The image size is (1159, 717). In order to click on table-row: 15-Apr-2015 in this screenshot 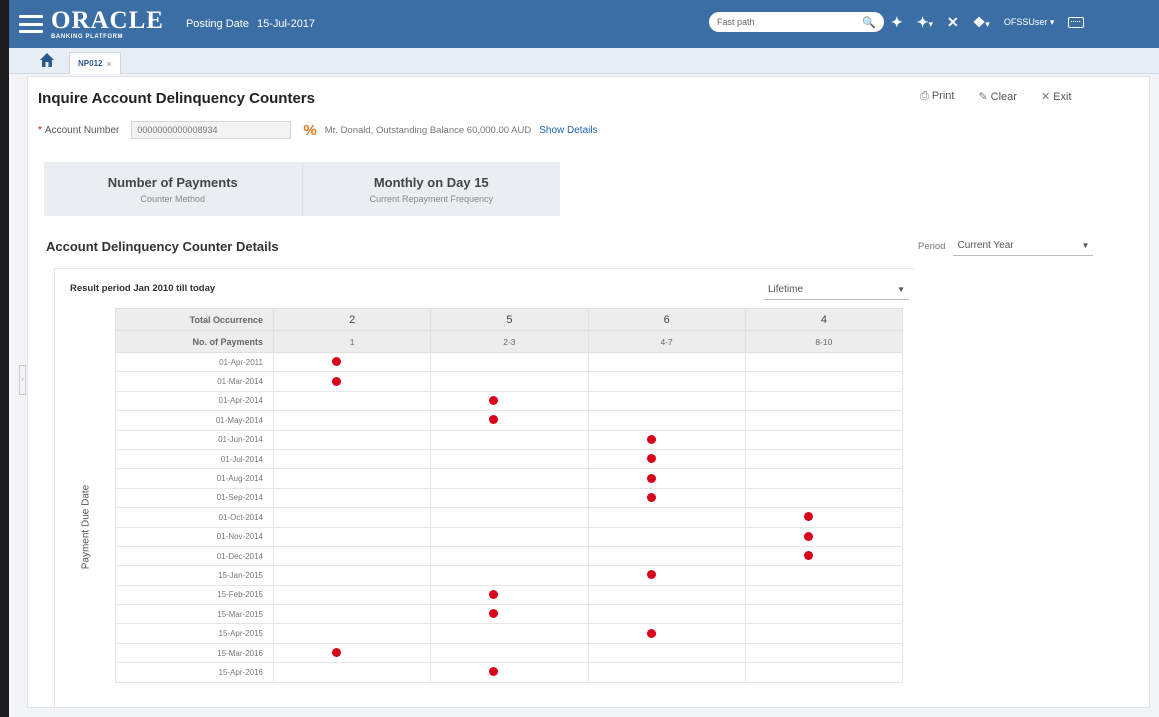, I will do `click(509, 633)`.